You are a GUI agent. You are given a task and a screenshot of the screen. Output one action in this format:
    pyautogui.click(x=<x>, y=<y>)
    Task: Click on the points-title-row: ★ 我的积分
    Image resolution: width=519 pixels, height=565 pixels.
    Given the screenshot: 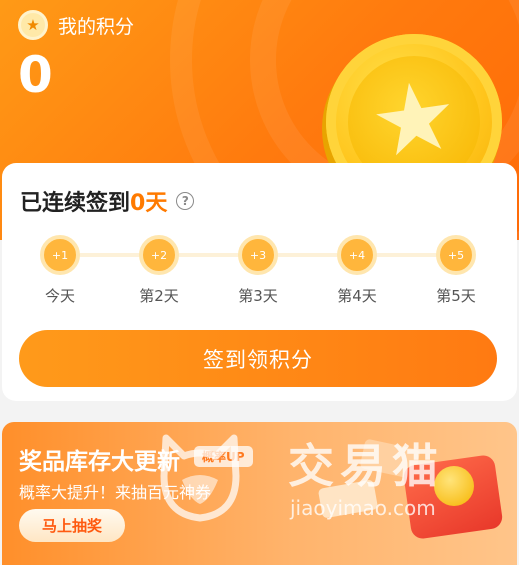 What is the action you would take?
    pyautogui.click(x=76, y=25)
    